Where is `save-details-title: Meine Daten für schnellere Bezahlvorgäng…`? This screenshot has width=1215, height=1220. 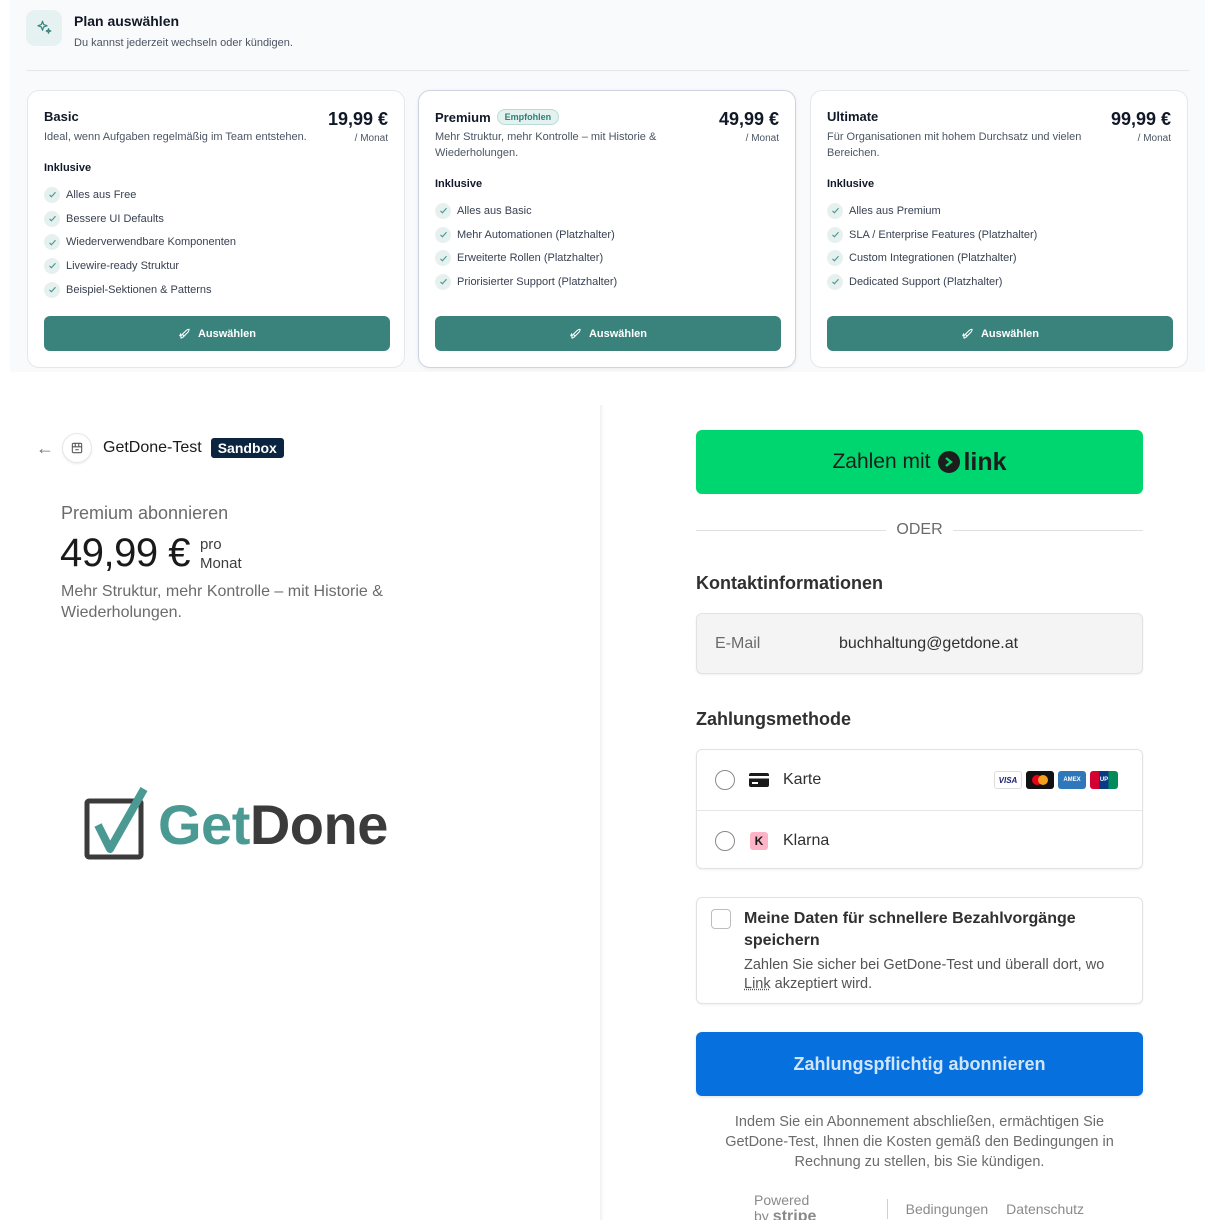
save-details-title: Meine Daten für schnellere Bezahlvorgäng… is located at coordinates (934, 930).